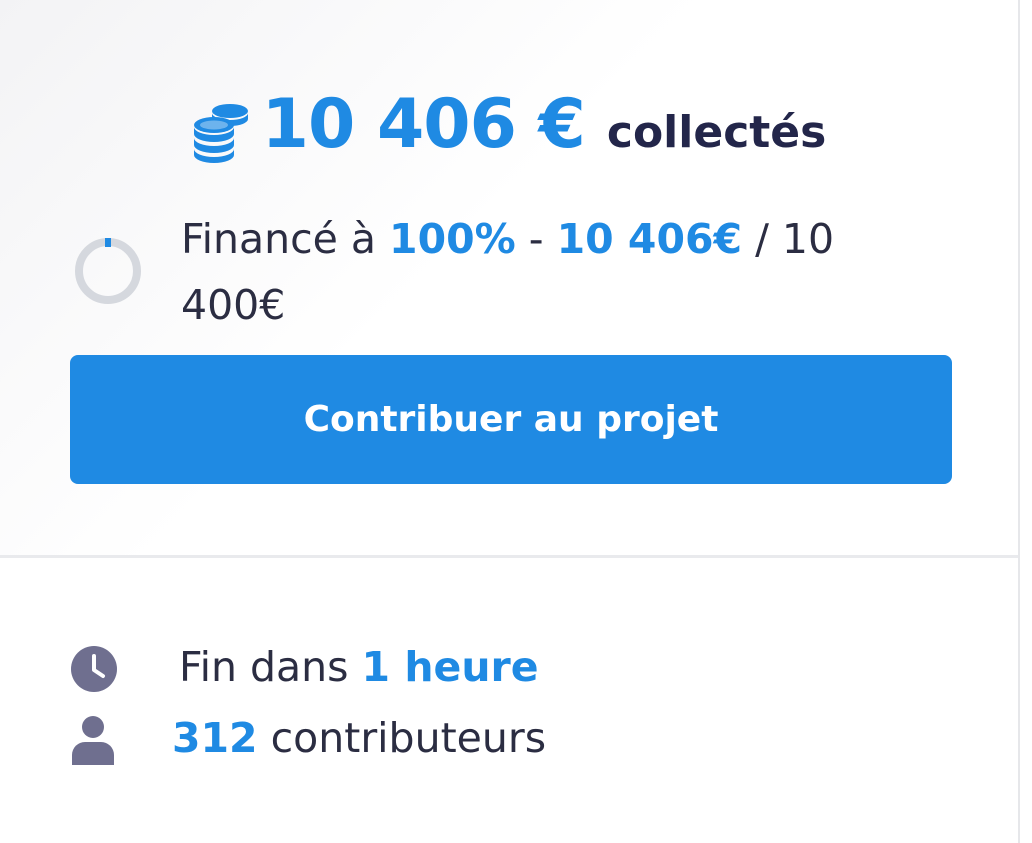  Describe the element at coordinates (402, 738) in the screenshot. I see `contributors-label: contributeurs` at that location.